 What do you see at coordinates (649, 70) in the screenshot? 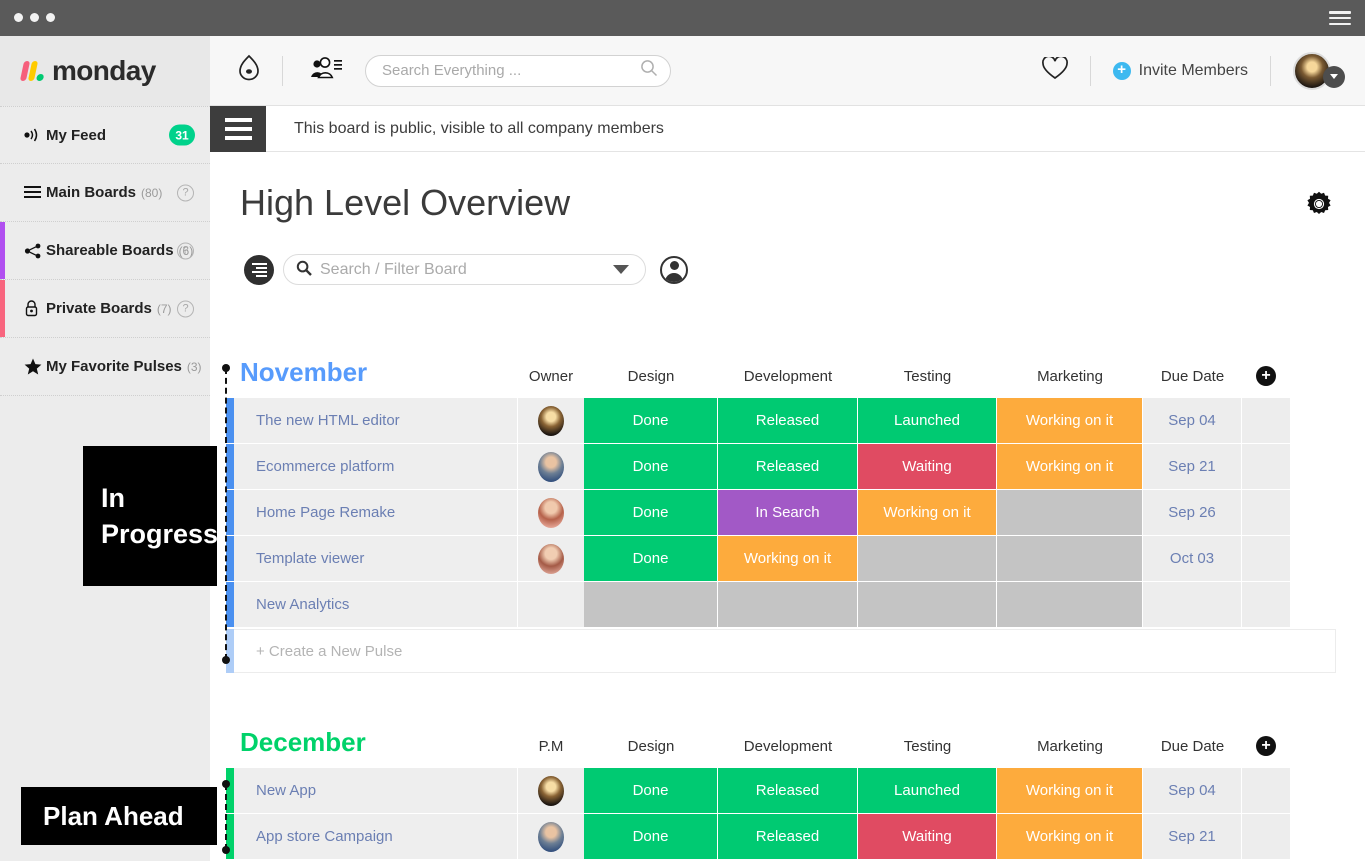
I see `search-icon` at bounding box center [649, 70].